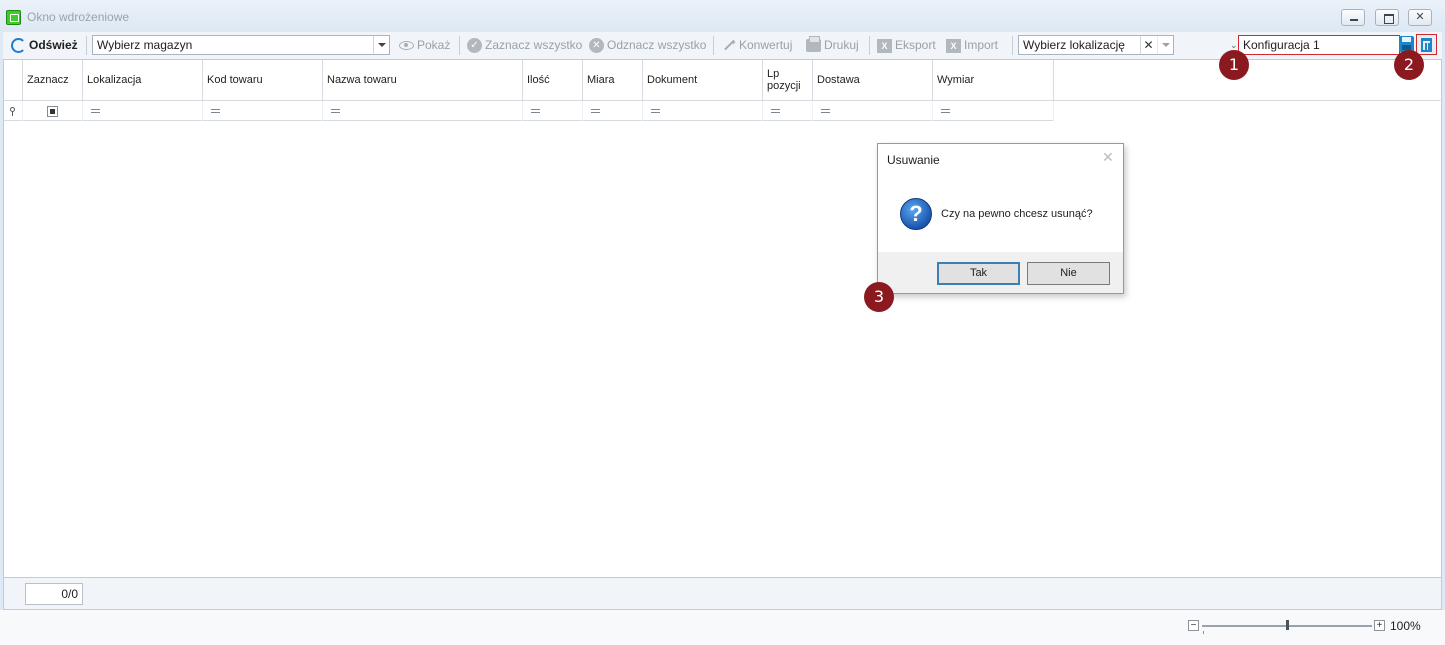 The height and width of the screenshot is (645, 1445). Describe the element at coordinates (263, 80) in the screenshot. I see `column-header-kod-towaru: Kod towaru` at that location.